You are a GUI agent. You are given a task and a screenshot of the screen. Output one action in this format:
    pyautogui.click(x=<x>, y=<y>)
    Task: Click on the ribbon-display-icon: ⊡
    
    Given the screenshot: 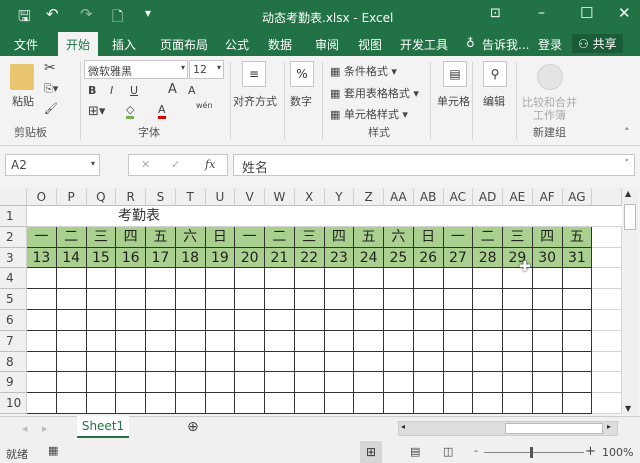 What is the action you would take?
    pyautogui.click(x=495, y=13)
    